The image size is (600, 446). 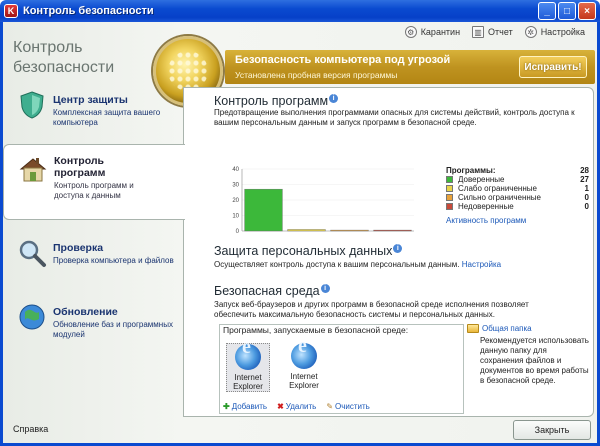 What do you see at coordinates (107, 117) in the screenshot?
I see `sidebar-item-desc: Комплексная защита вашего компьютера` at bounding box center [107, 117].